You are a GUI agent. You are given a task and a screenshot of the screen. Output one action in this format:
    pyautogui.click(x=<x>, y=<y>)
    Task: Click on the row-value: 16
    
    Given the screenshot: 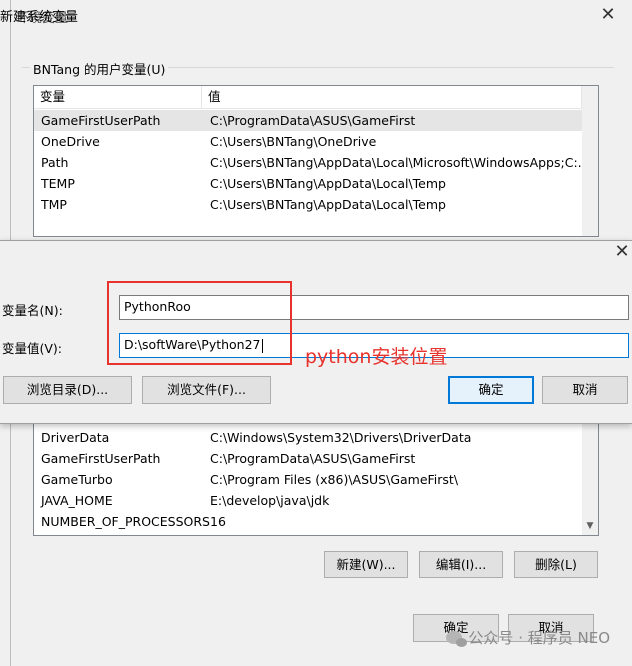 What is the action you would take?
    pyautogui.click(x=218, y=521)
    